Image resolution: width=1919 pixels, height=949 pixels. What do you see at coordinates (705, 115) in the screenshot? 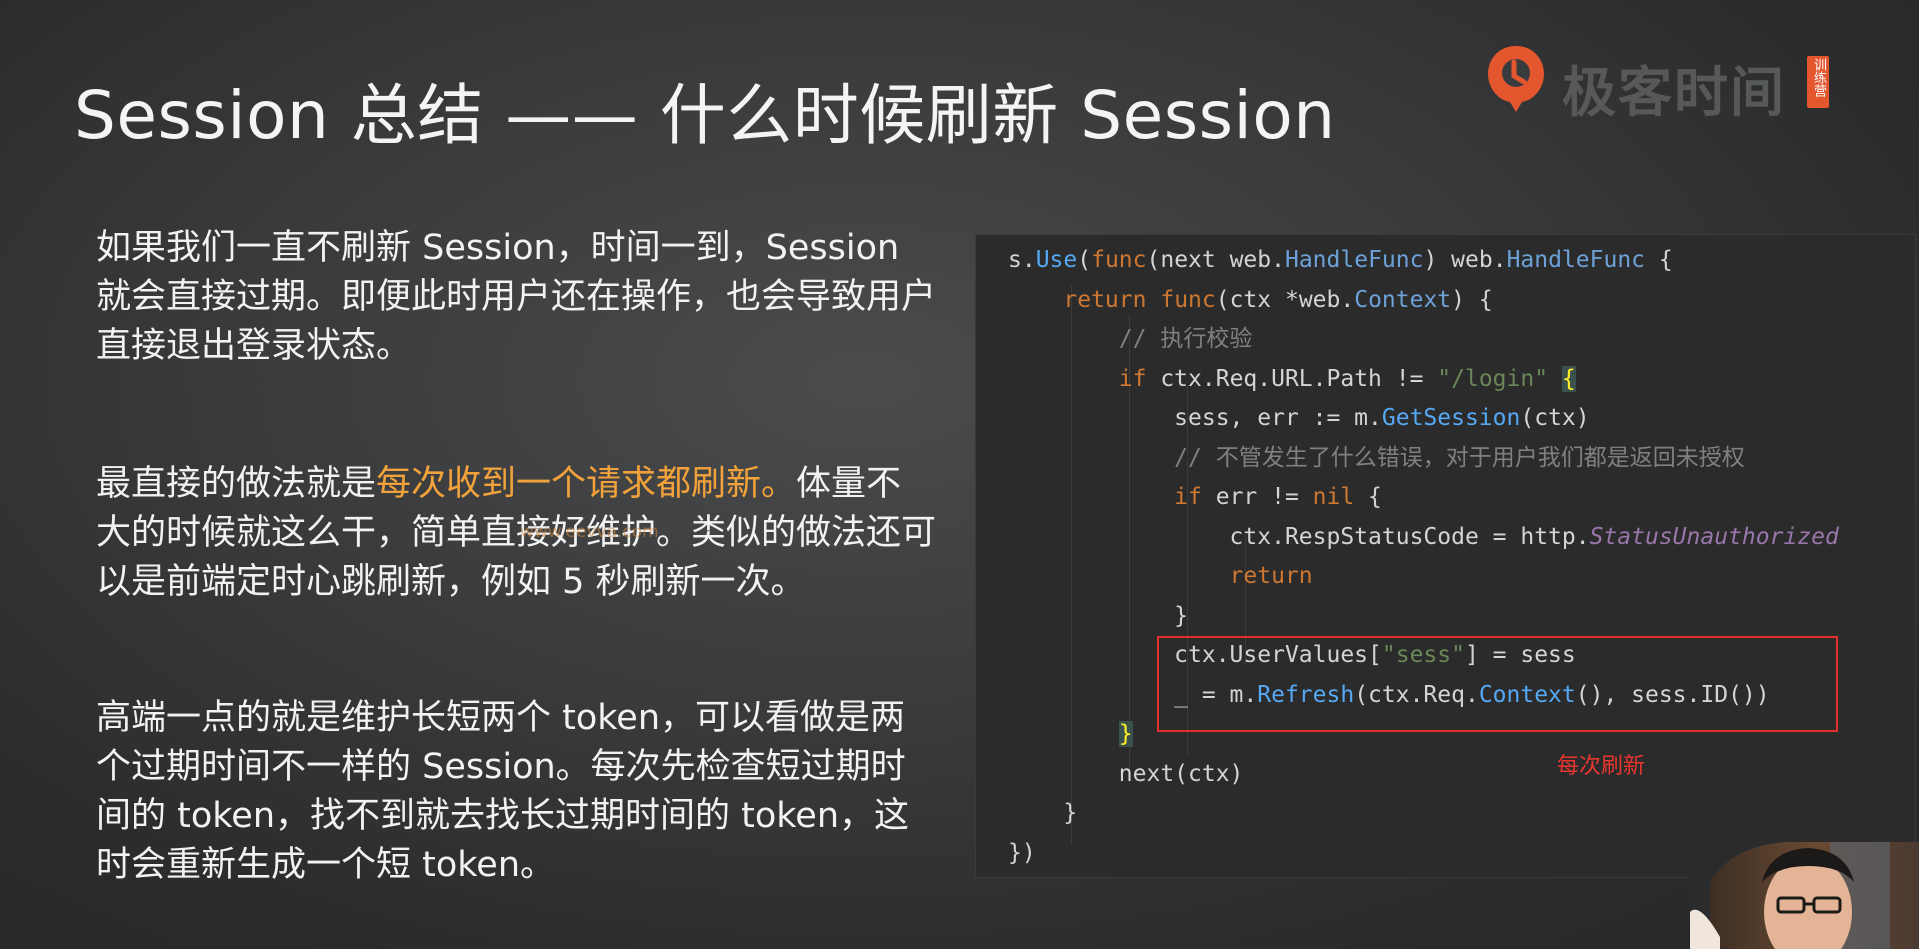
I see `slide-title: Session 总结 —— 什么时候刷新 Session` at bounding box center [705, 115].